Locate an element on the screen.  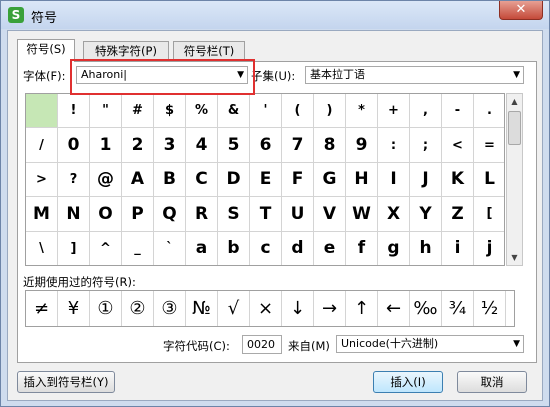
tab-special-chars: 特殊字符(P) is located at coordinates (126, 51).